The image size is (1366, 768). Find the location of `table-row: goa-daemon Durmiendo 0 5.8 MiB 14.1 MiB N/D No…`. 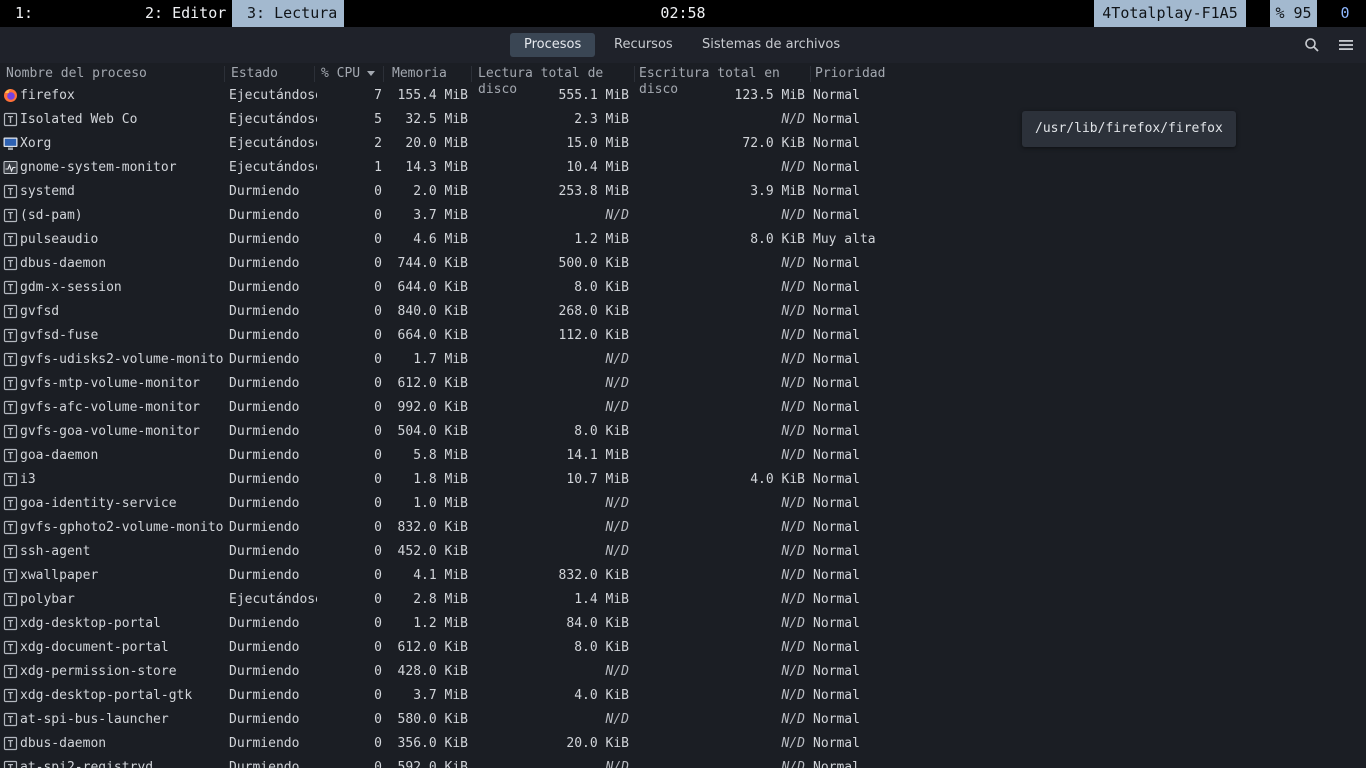

table-row: goa-daemon Durmiendo 0 5.8 MiB 14.1 MiB N/D No… is located at coordinates (683, 456).